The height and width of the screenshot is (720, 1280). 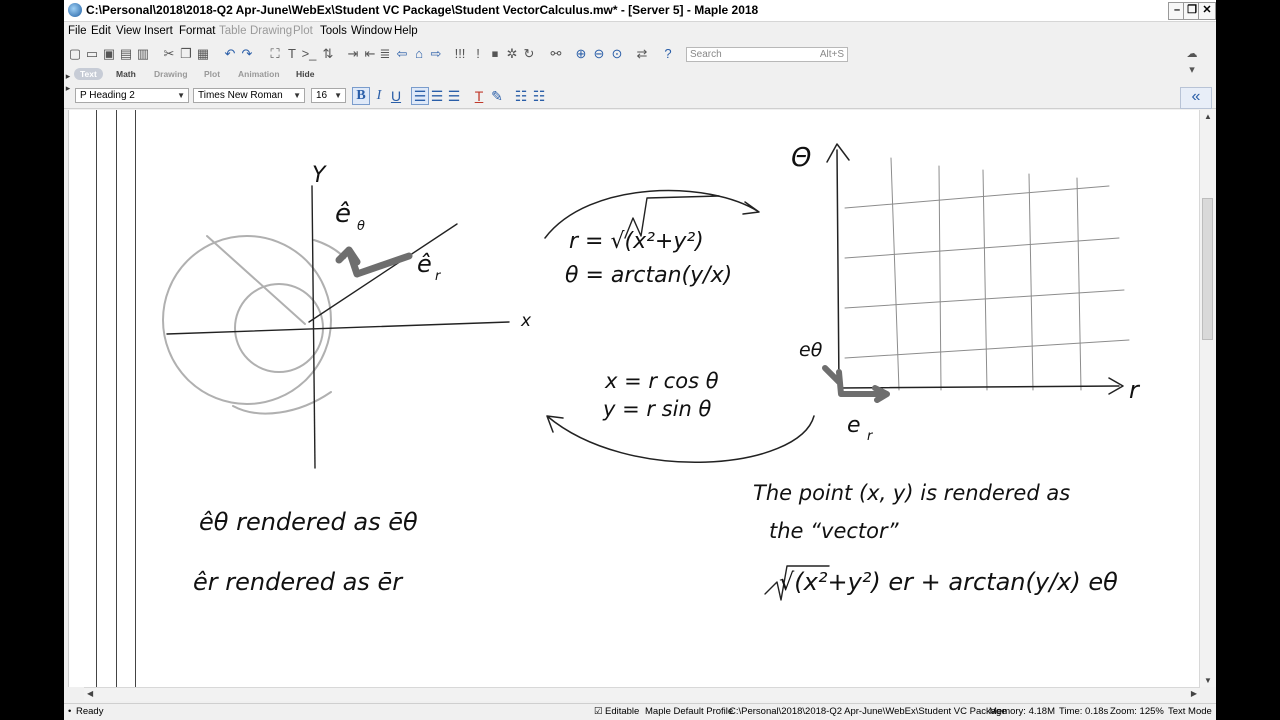 What do you see at coordinates (169, 54) in the screenshot?
I see `cut-icon: ✂` at bounding box center [169, 54].